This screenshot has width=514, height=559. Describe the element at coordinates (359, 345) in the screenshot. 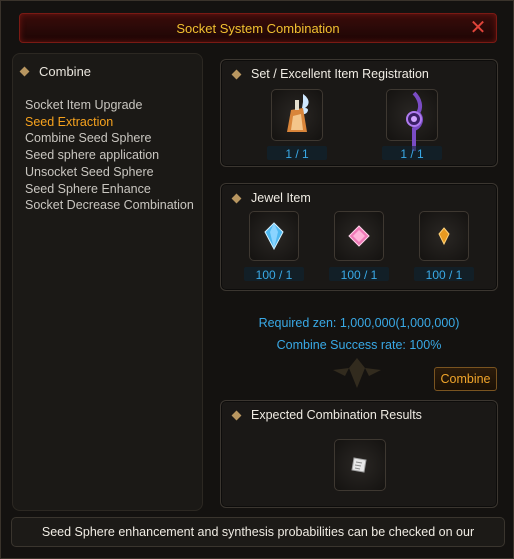

I see `success-rate-text: Combine Success rate: 100%` at that location.